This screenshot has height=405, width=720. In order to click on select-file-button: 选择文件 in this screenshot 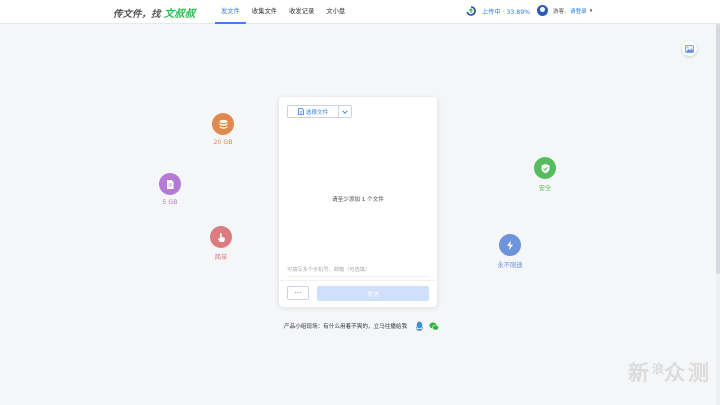, I will do `click(313, 111)`.